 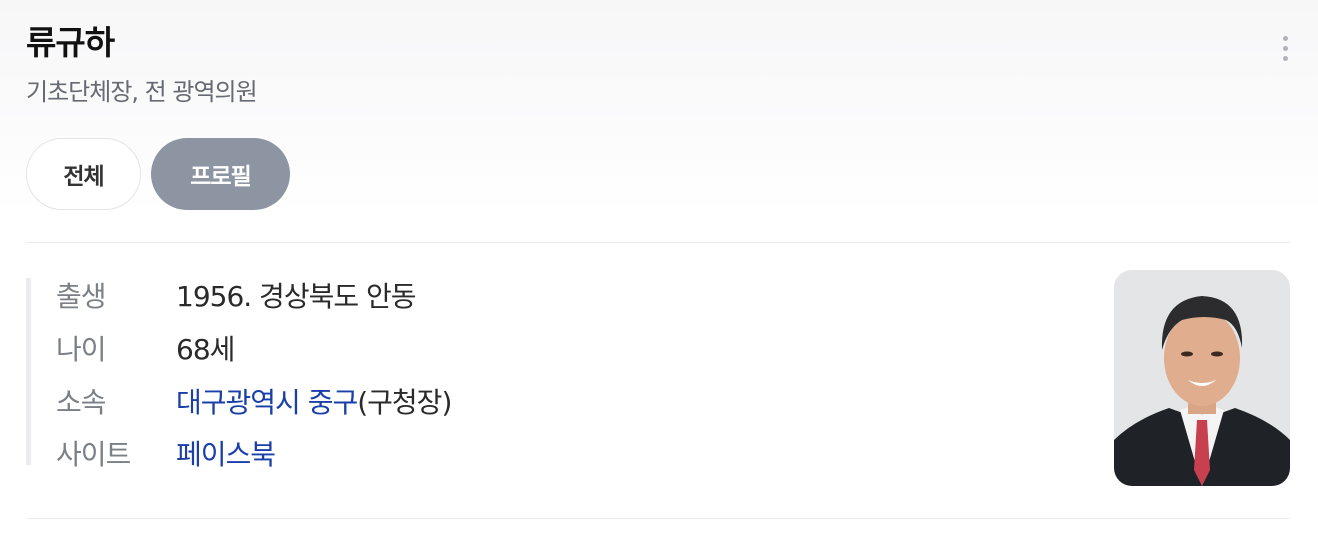 I want to click on affiliation-suffix: (구청장), so click(x=404, y=402).